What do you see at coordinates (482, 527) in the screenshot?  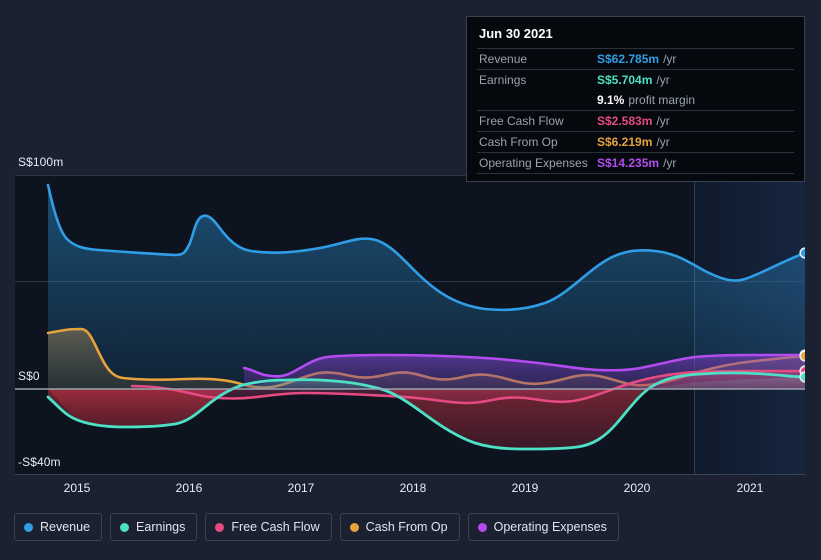 I see `legend-dot-operating-expenses` at bounding box center [482, 527].